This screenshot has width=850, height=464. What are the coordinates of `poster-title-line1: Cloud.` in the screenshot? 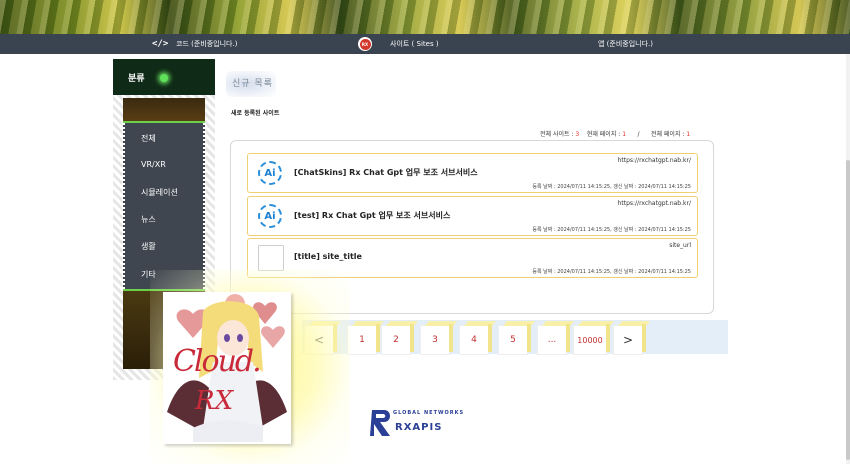 It's located at (217, 361).